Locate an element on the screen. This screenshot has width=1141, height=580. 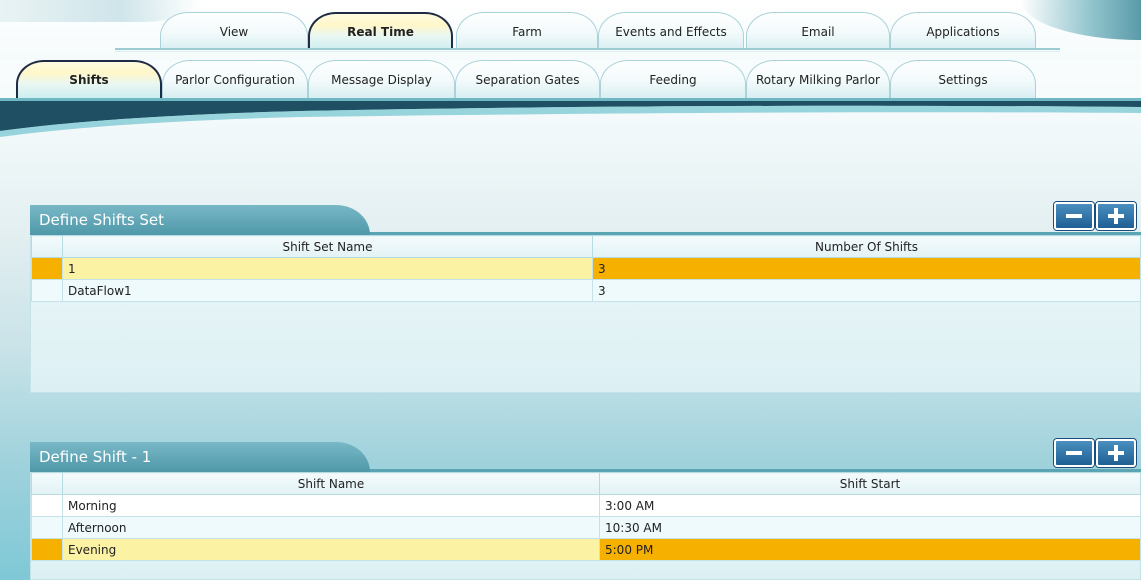
table-header-row: Shift Name Shift Start is located at coordinates (586, 483).